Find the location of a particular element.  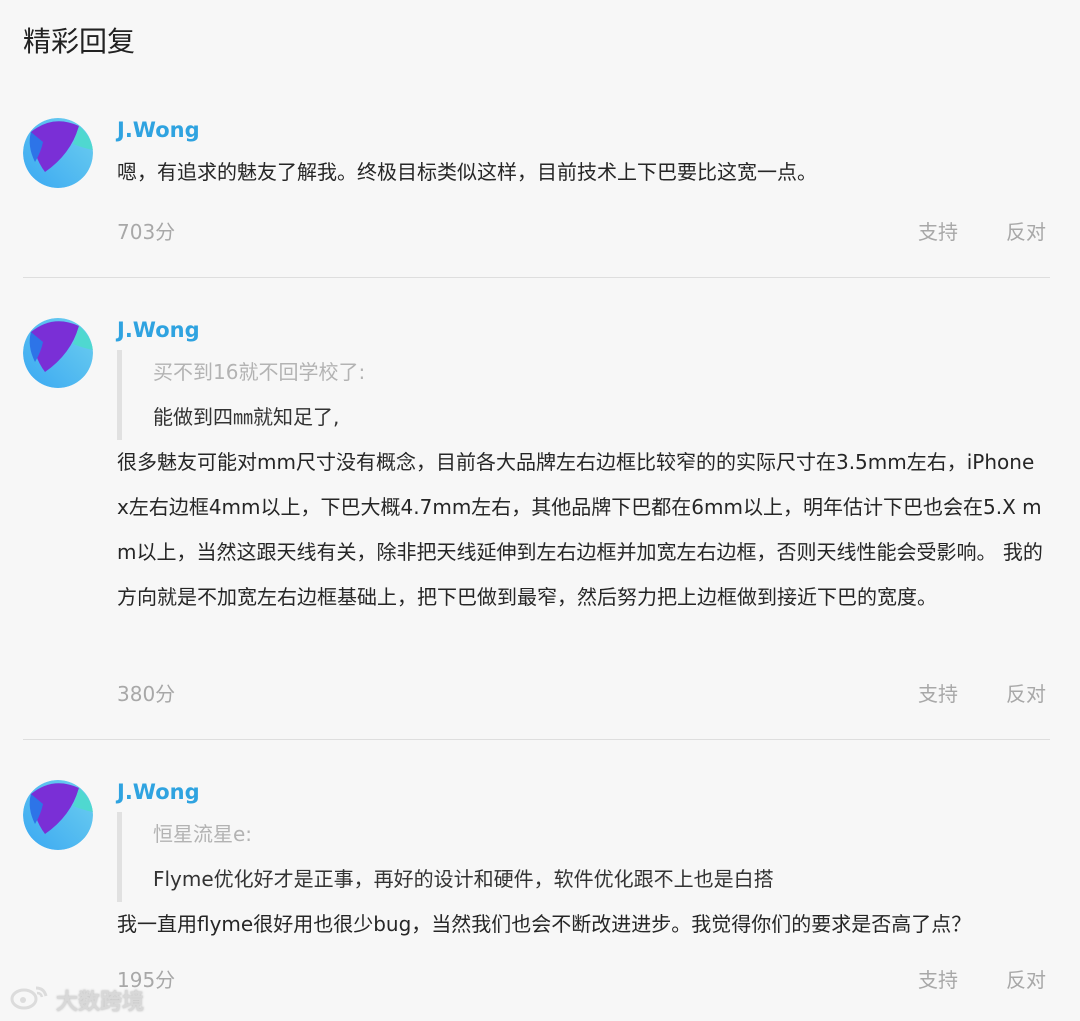

reply-text: 嗯，有追求的魅友了解我。终极目标类似这样，目前技术上下巴要比这宽一点。 is located at coordinates (467, 172).